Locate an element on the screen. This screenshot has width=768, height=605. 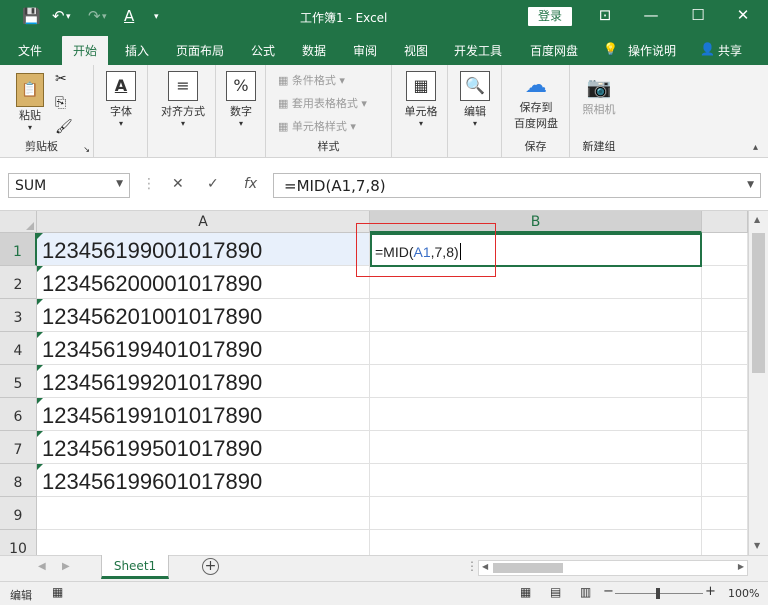
font-color-icon: A is located at coordinates (129, 16).